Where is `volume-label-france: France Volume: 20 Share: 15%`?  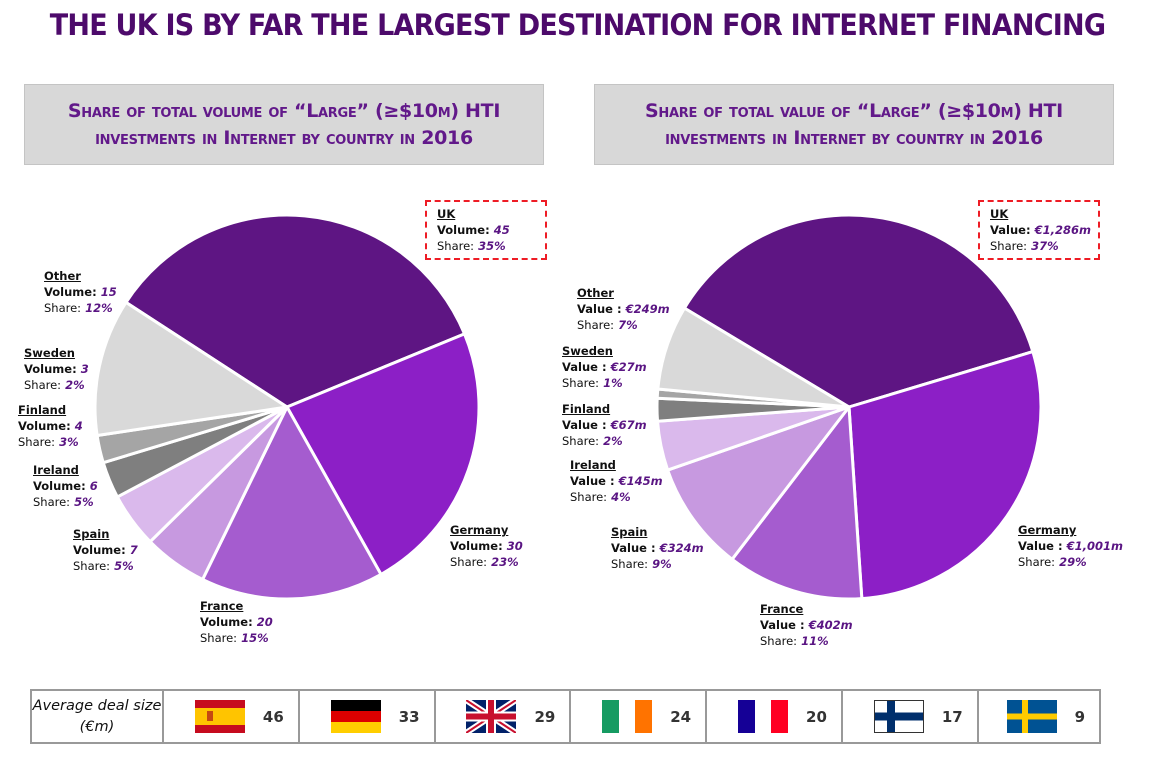 volume-label-france: France Volume: 20 Share: 15% is located at coordinates (236, 622).